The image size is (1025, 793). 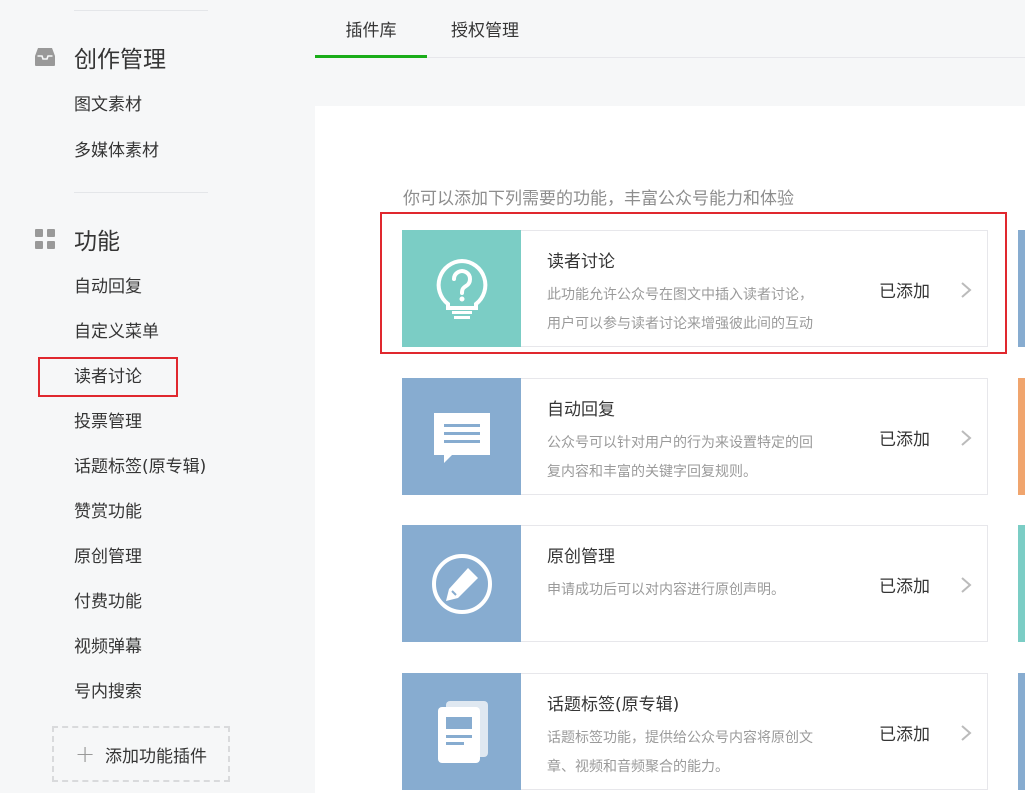 What do you see at coordinates (108, 647) in the screenshot?
I see `sidebar-item-video-danmaku: 视频弹幕` at bounding box center [108, 647].